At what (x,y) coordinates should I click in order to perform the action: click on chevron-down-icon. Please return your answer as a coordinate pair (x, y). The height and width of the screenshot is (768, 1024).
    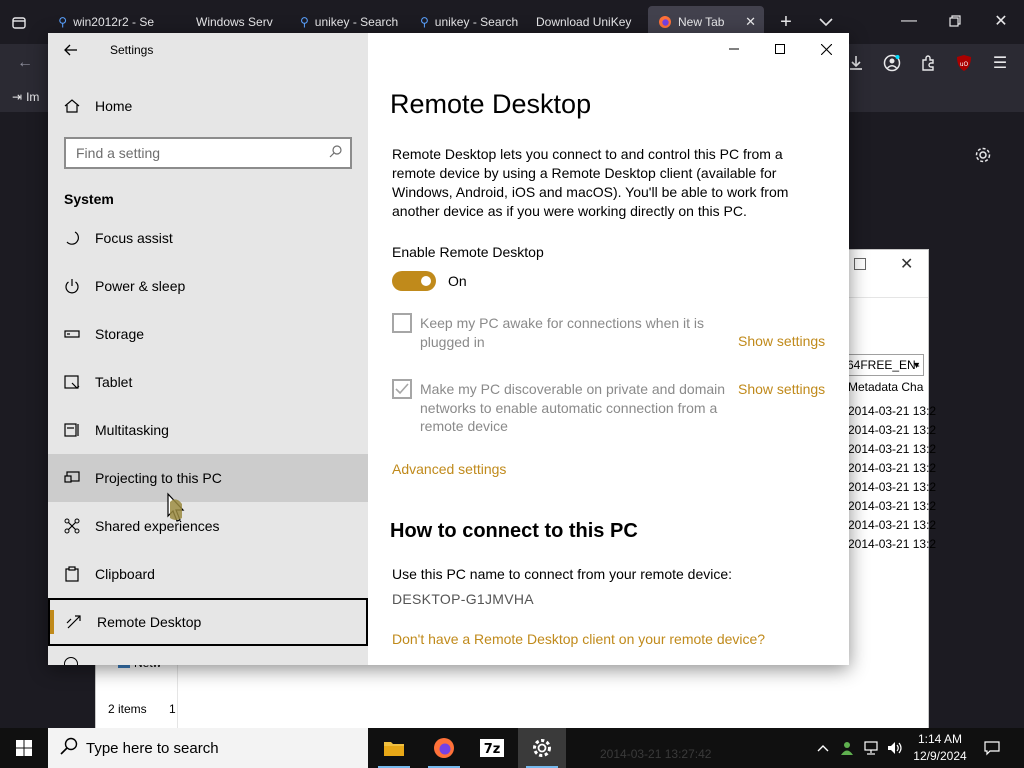
    Looking at the image, I should click on (826, 22).